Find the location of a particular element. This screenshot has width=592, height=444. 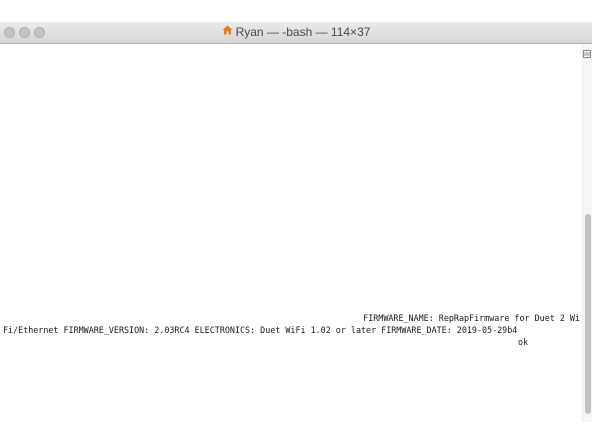

scrollbar-thumb is located at coordinates (588, 314).